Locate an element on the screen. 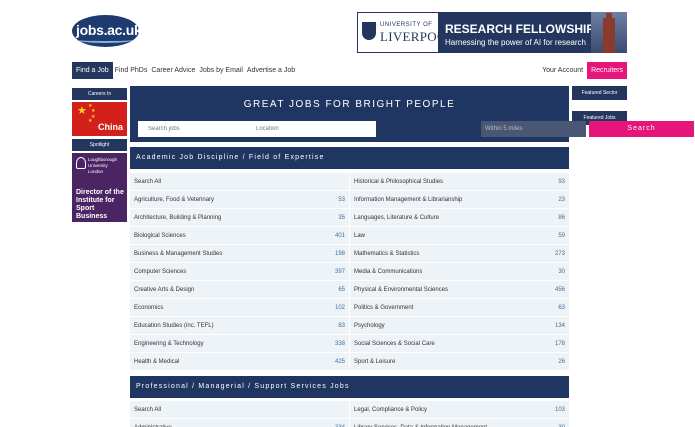  flag-small-star-icon: ★ is located at coordinates (90, 121).